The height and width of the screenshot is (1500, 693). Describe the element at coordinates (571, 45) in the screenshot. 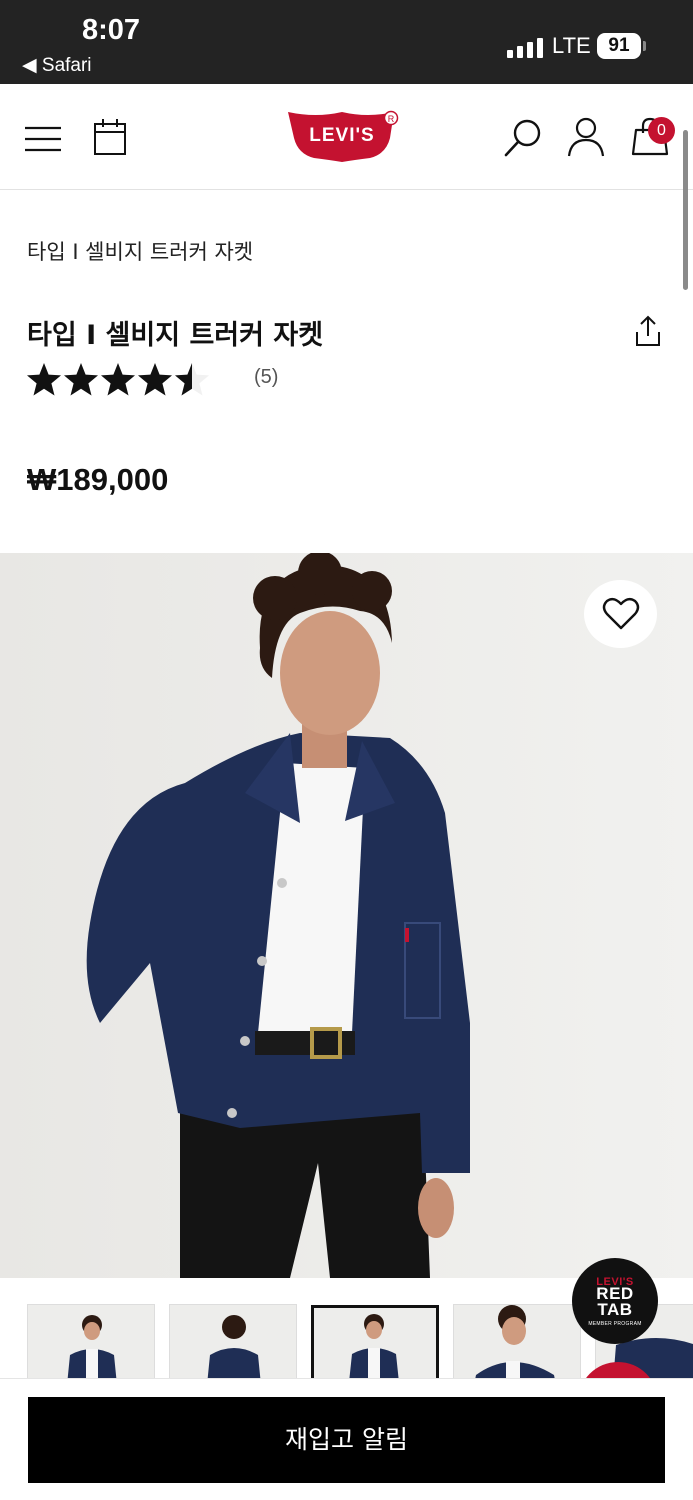

I see `network-type: LTE` at that location.